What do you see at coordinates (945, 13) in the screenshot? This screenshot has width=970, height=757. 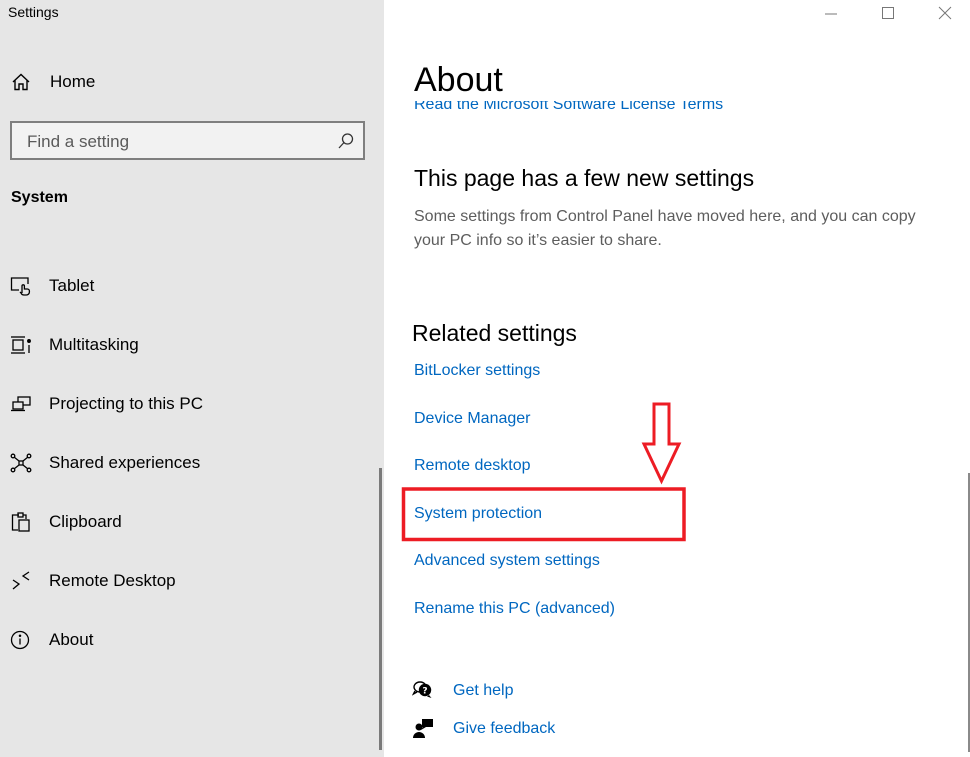 I see `close-icon` at bounding box center [945, 13].